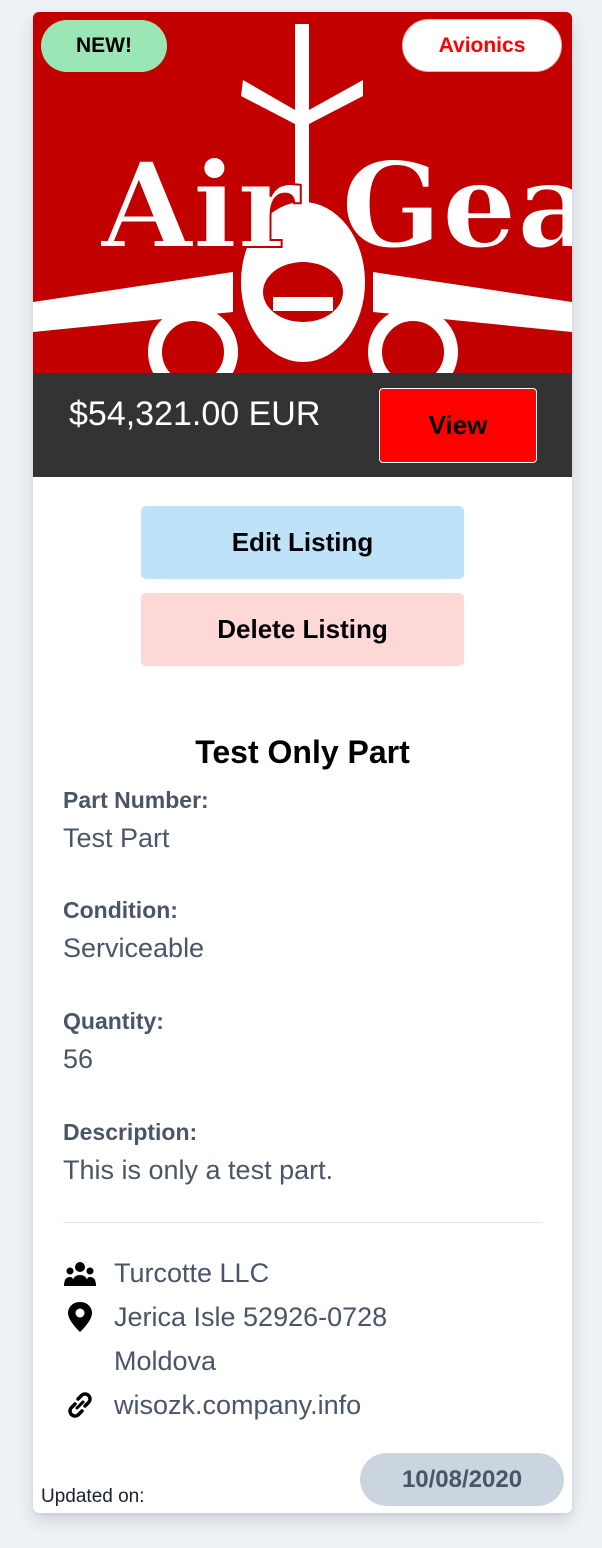  I want to click on listing-title: Test Only Part, so click(302, 752).